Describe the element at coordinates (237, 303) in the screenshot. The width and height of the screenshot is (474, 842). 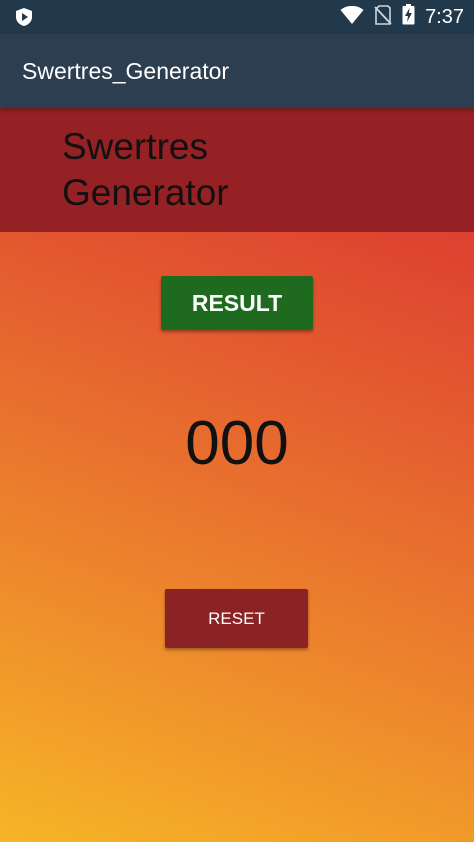
I see `result-button: RESULT` at that location.